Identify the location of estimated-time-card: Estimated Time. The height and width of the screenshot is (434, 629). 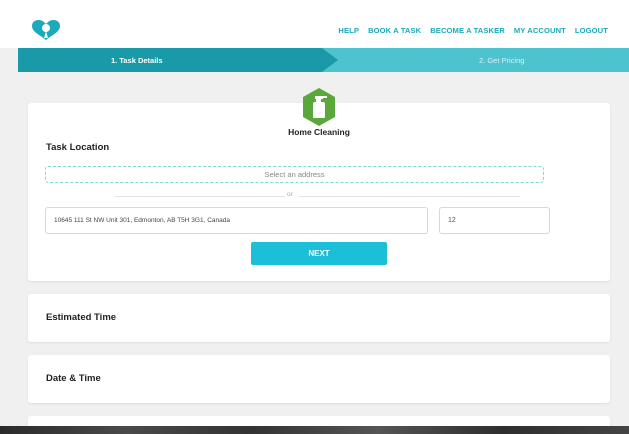
(319, 318).